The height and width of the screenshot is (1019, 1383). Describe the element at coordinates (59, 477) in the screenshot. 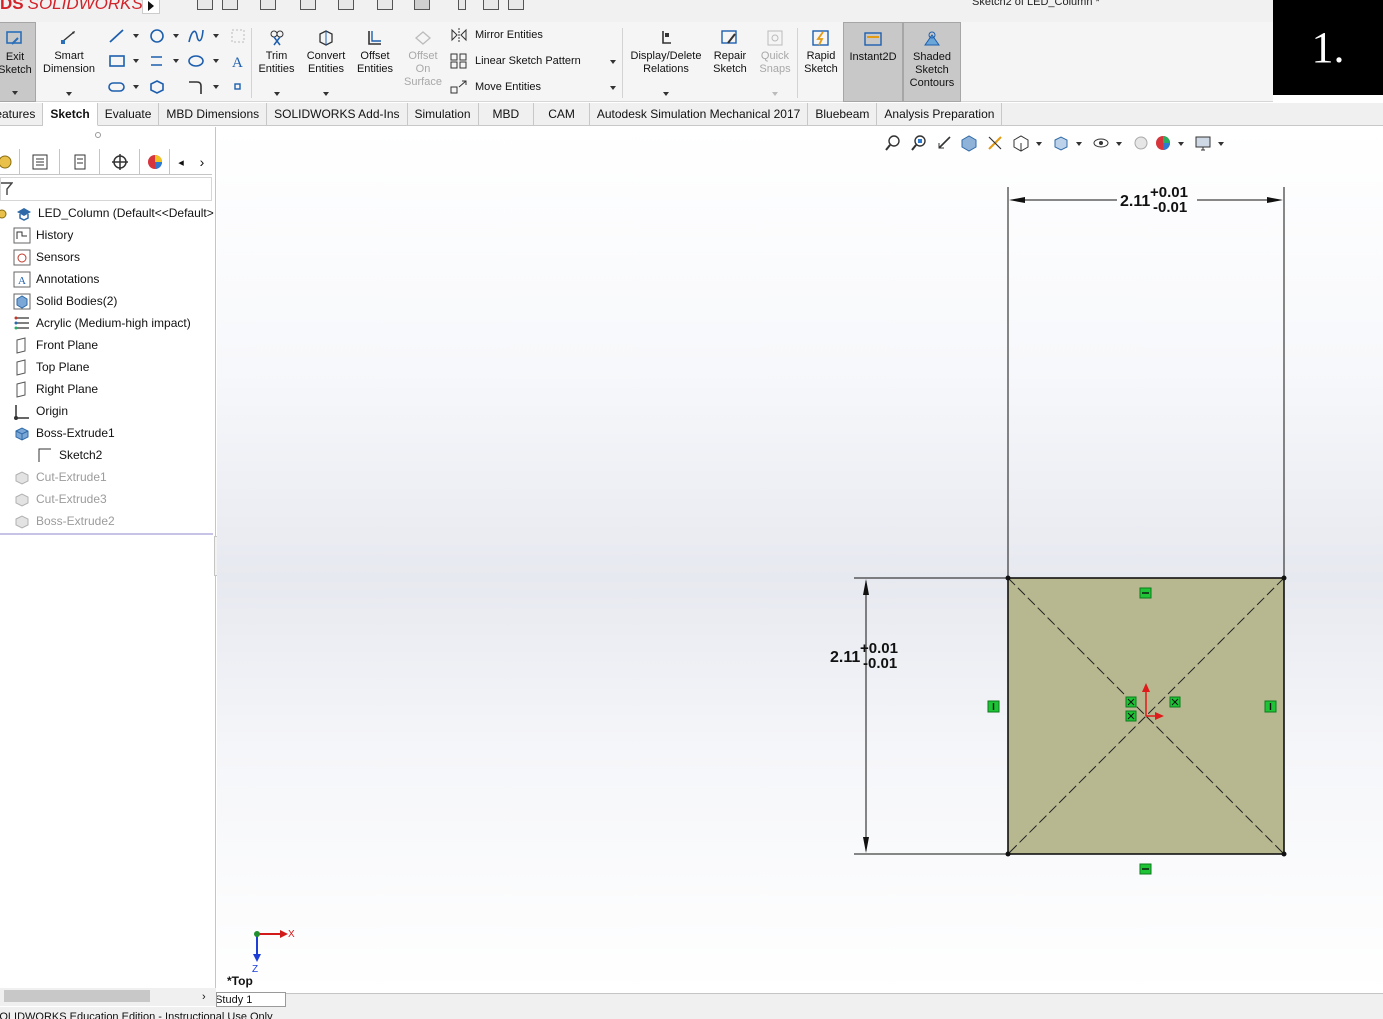

I see `tree-item-cut-extrude1: Cut-Extrude1` at that location.